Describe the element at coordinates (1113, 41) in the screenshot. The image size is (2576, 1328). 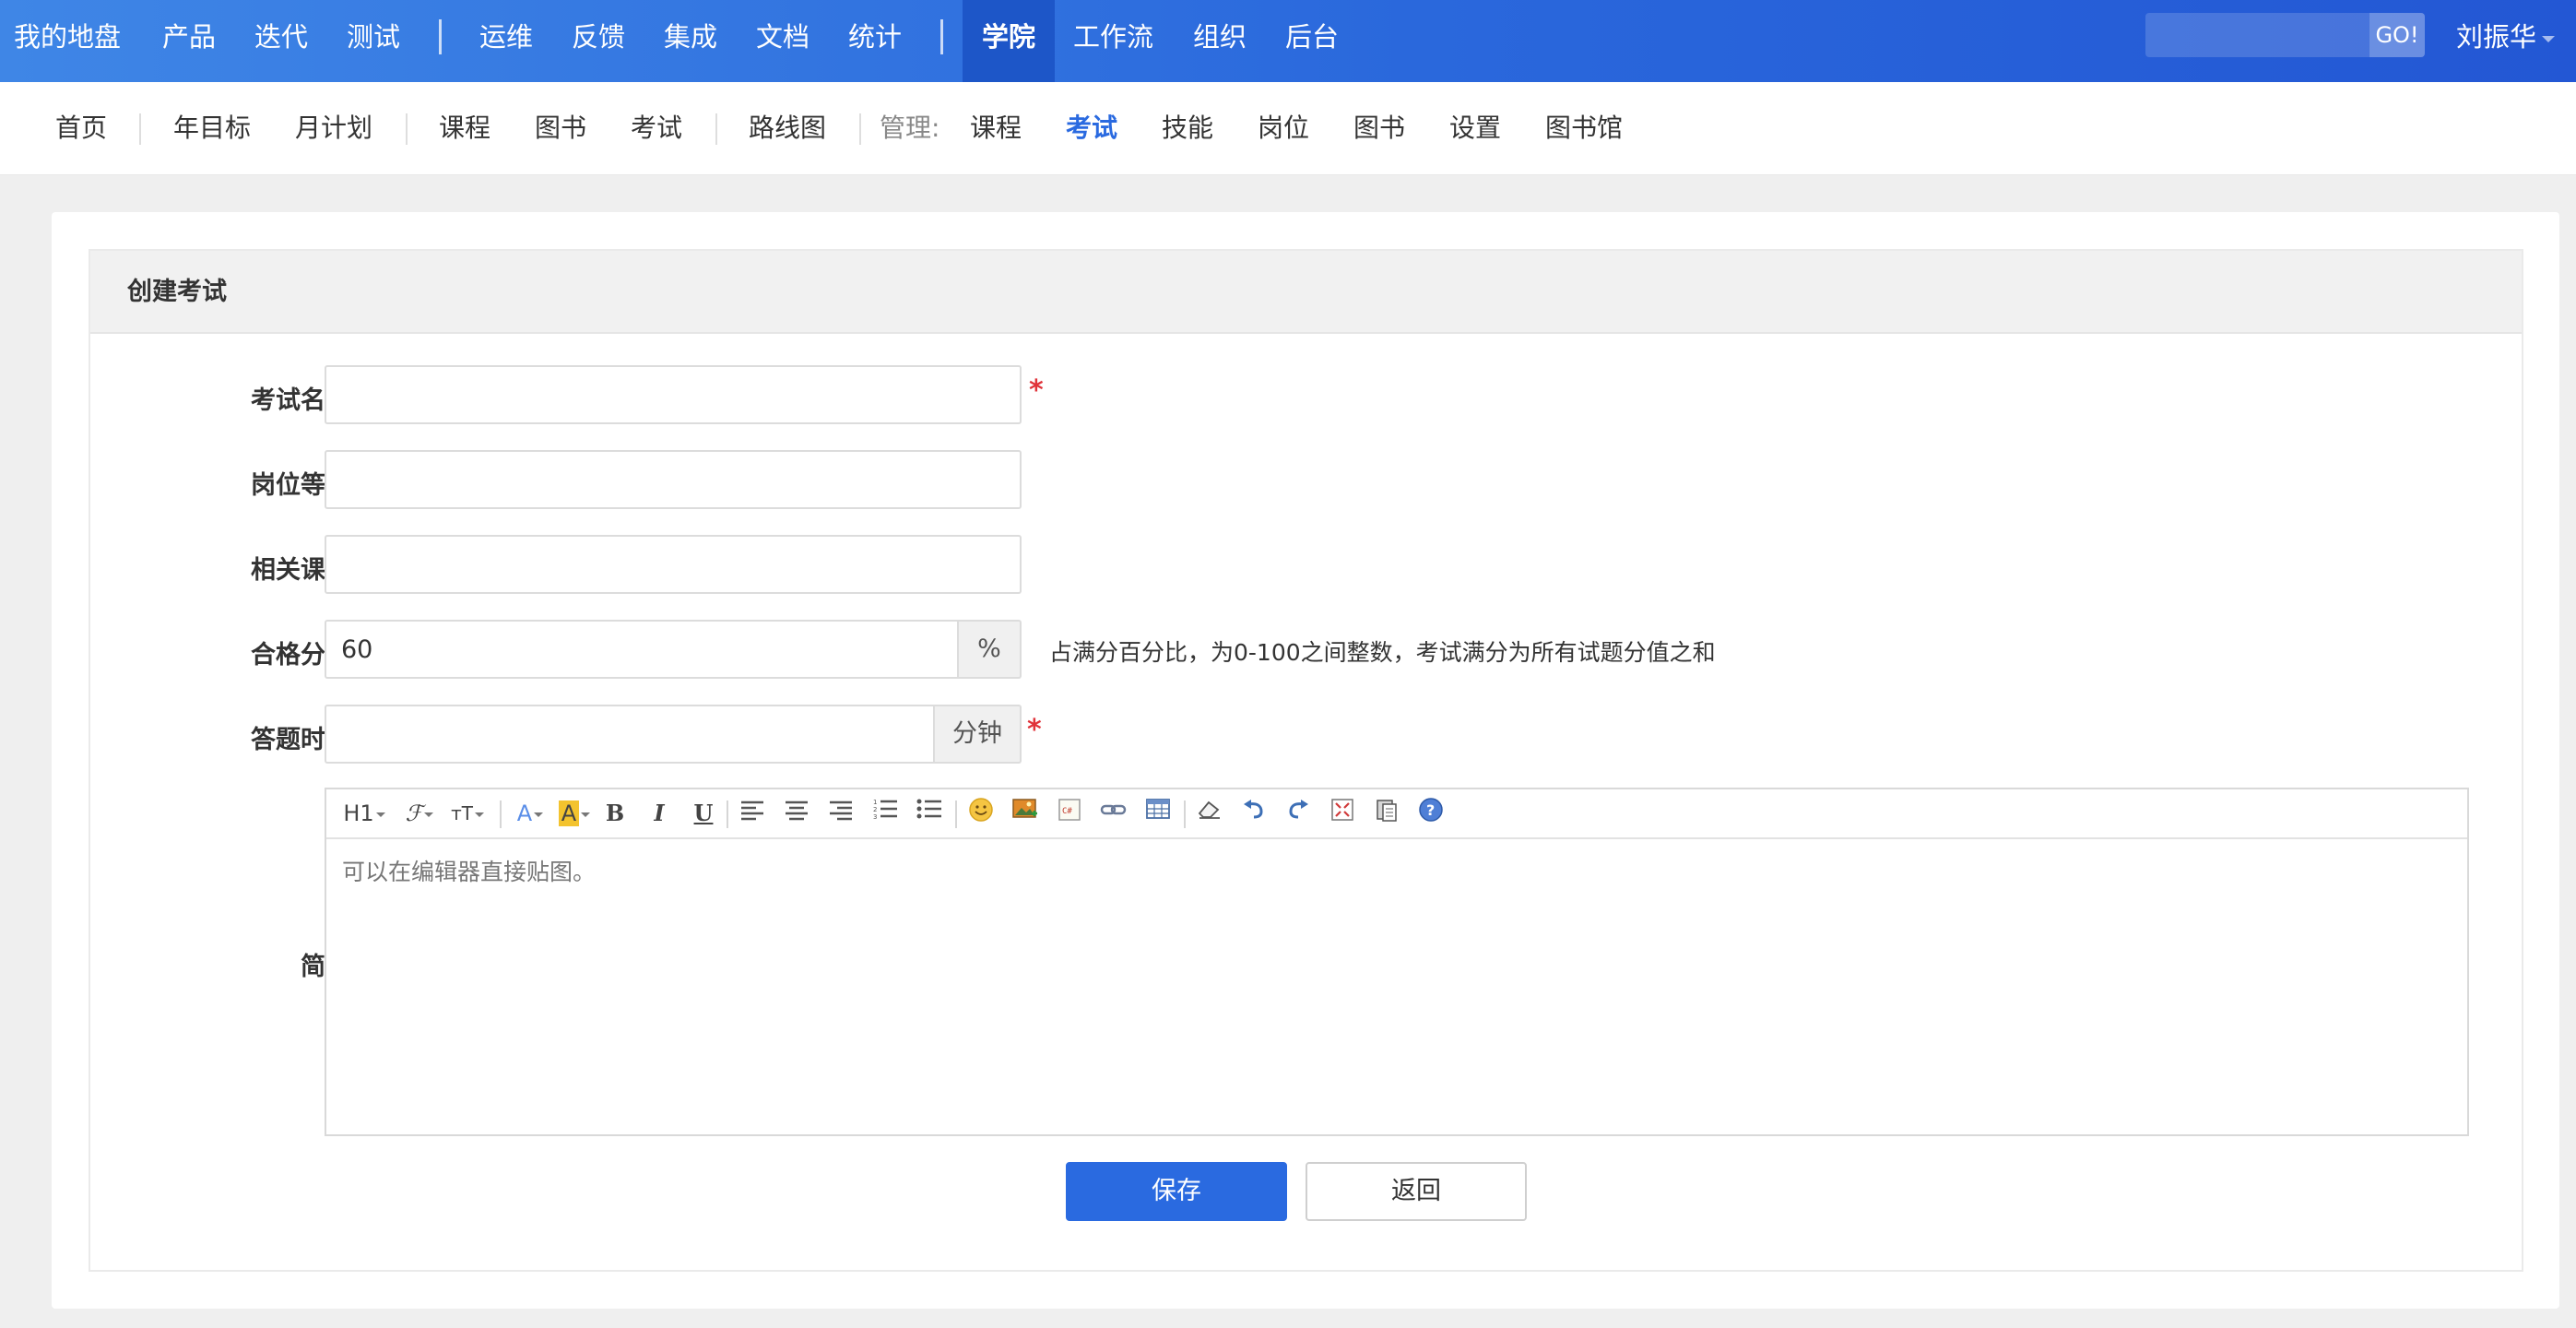
I see `topnav-workflow: 工作流` at that location.